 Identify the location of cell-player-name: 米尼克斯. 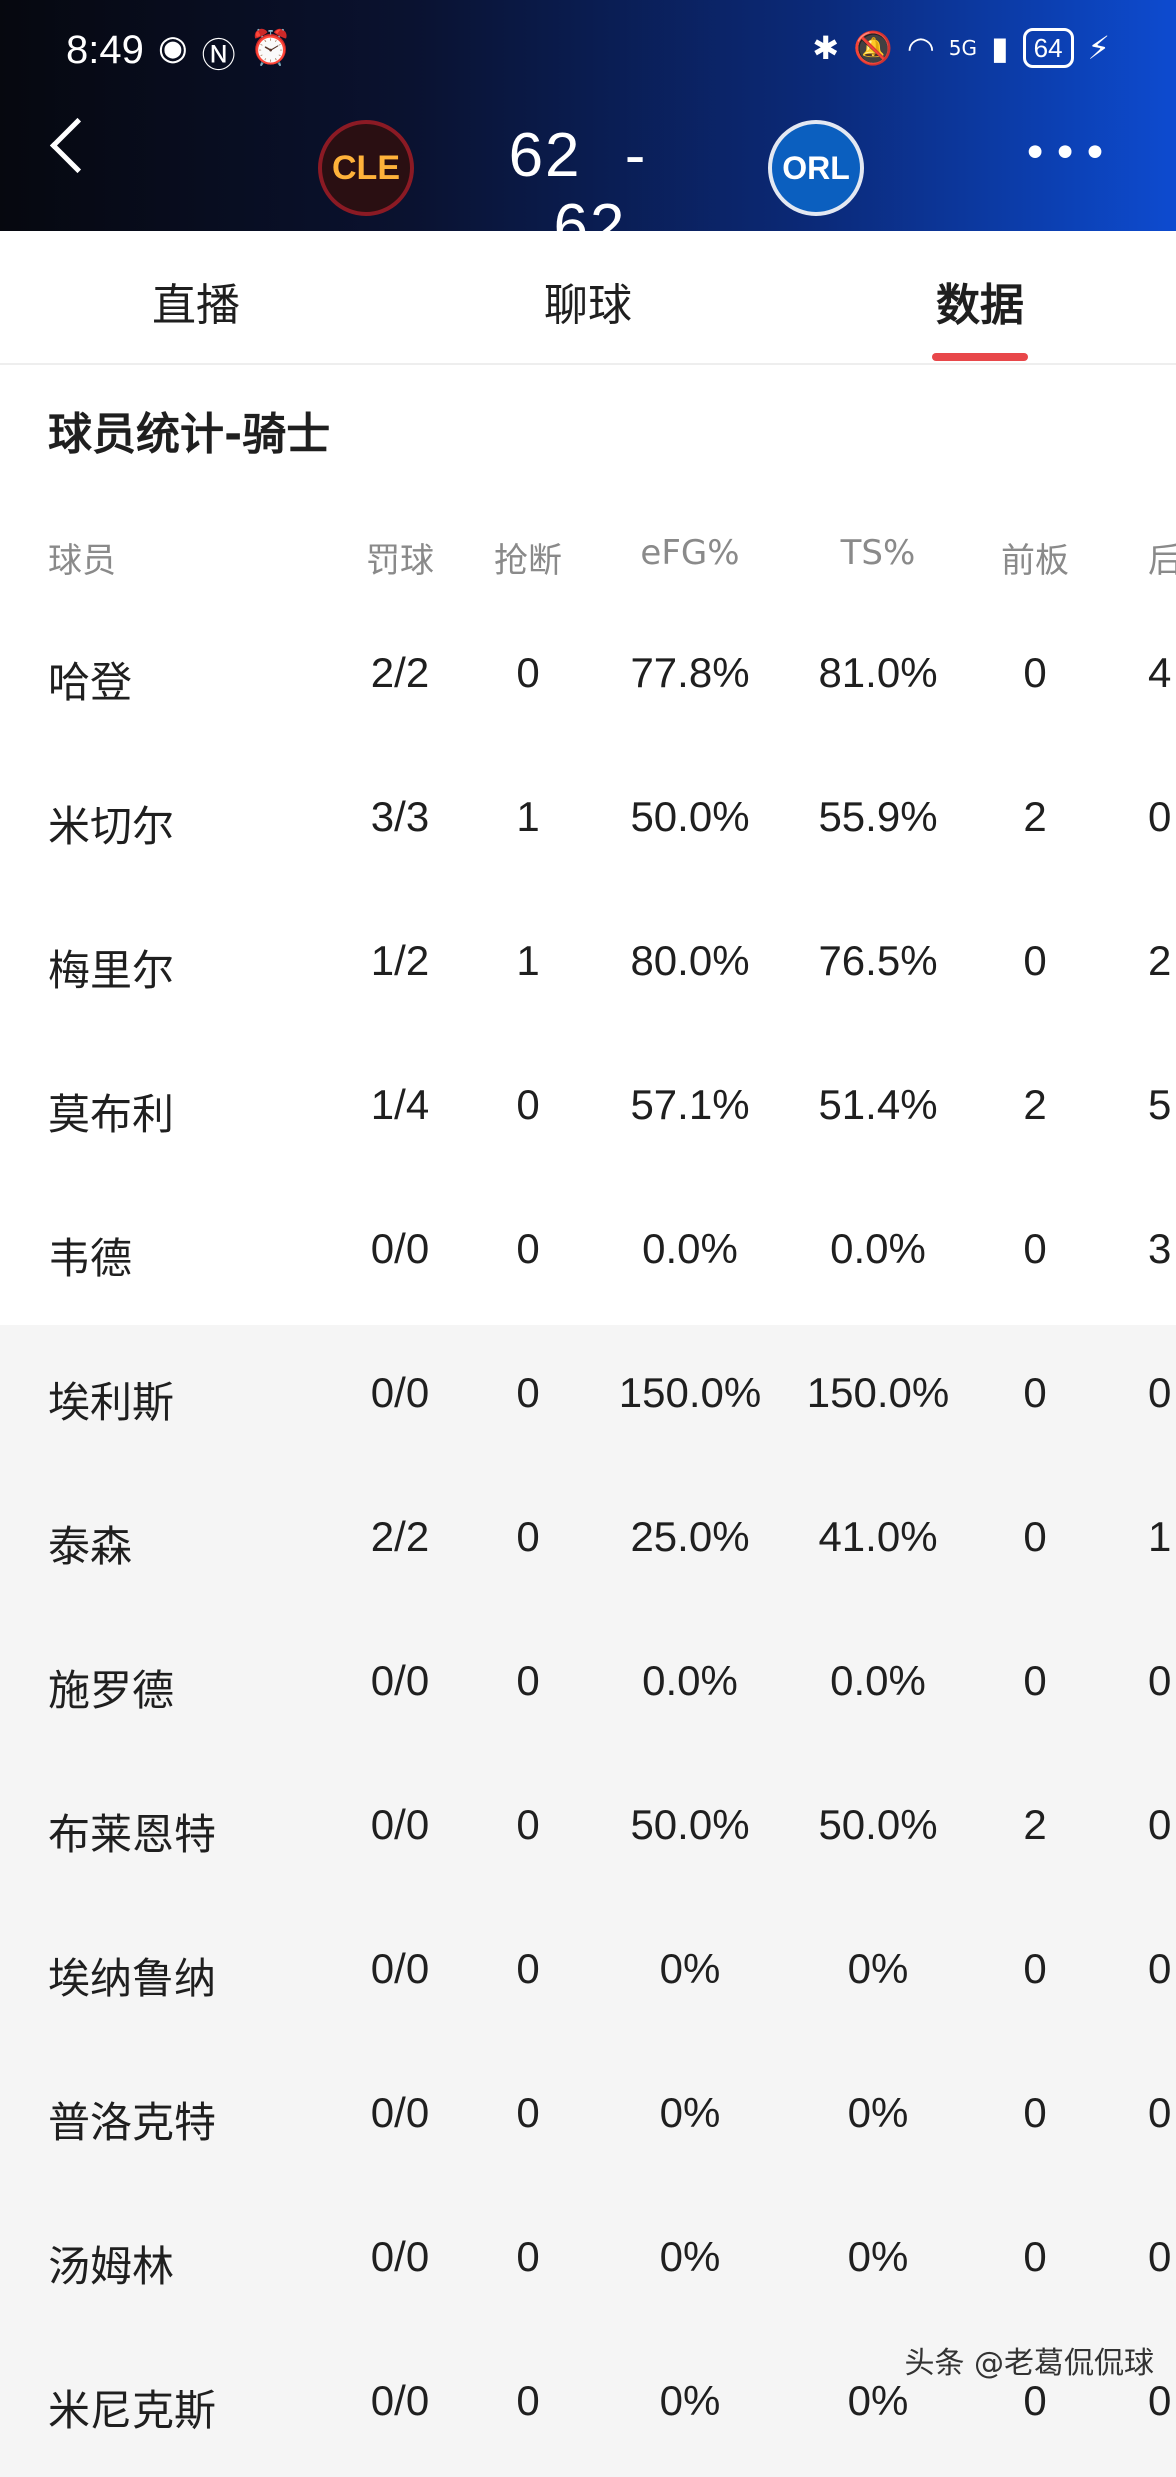
(132, 2410).